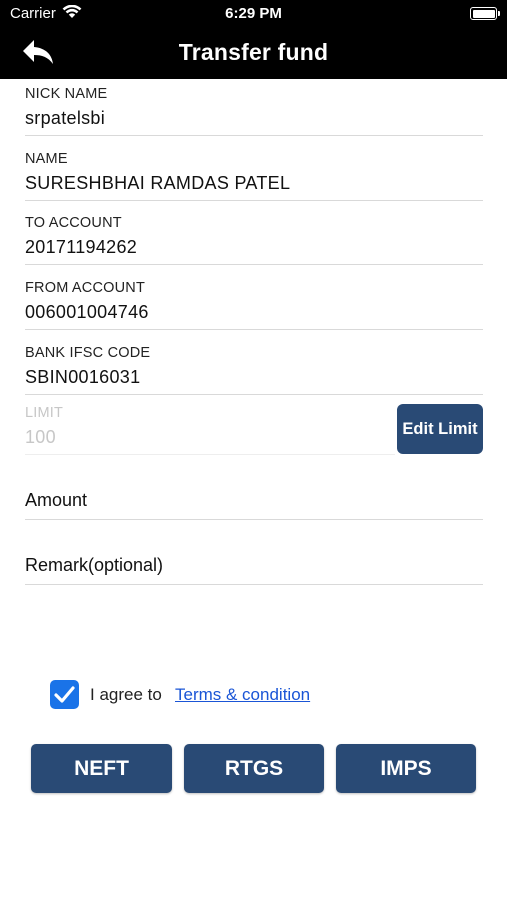 This screenshot has height=900, width=507. What do you see at coordinates (254, 366) in the screenshot?
I see `ifsc-code-field: BANK IFSC CODE SBIN0016031` at bounding box center [254, 366].